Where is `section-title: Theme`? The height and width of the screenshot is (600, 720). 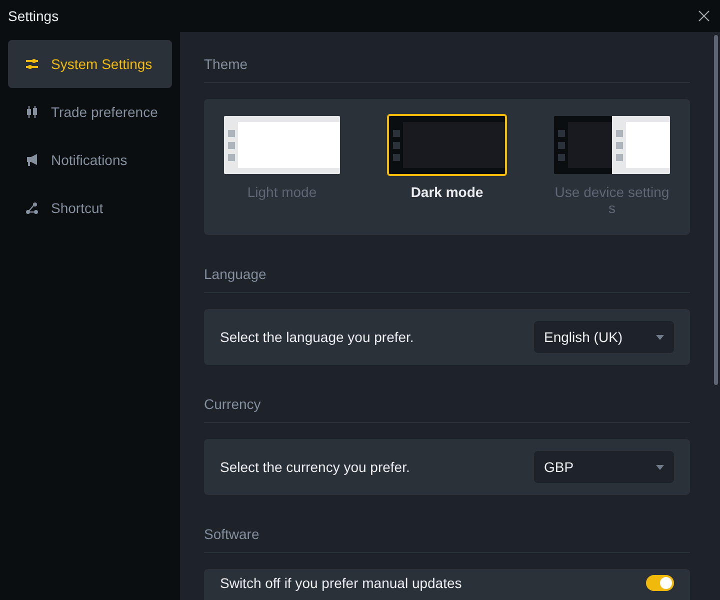
section-title: Theme is located at coordinates (447, 57).